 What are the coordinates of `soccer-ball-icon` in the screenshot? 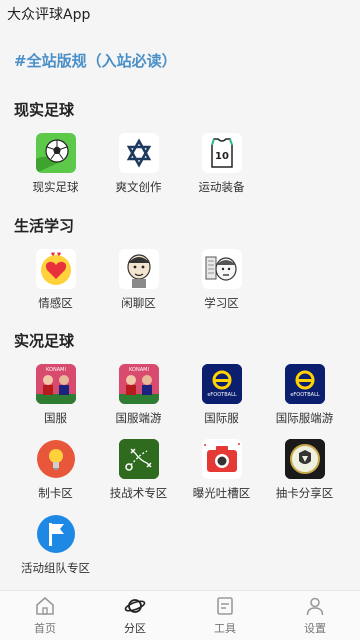 It's located at (55, 153).